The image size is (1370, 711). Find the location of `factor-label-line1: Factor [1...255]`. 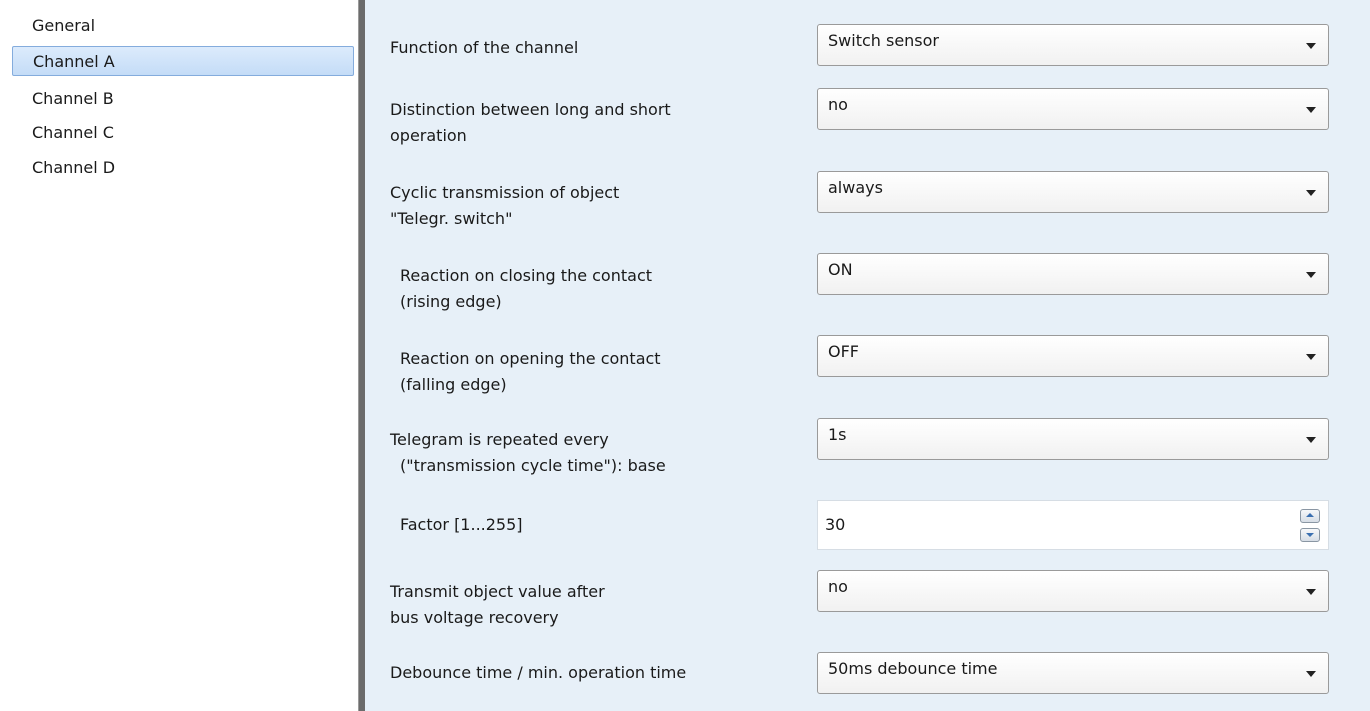

factor-label-line1: Factor [1...255] is located at coordinates (461, 524).